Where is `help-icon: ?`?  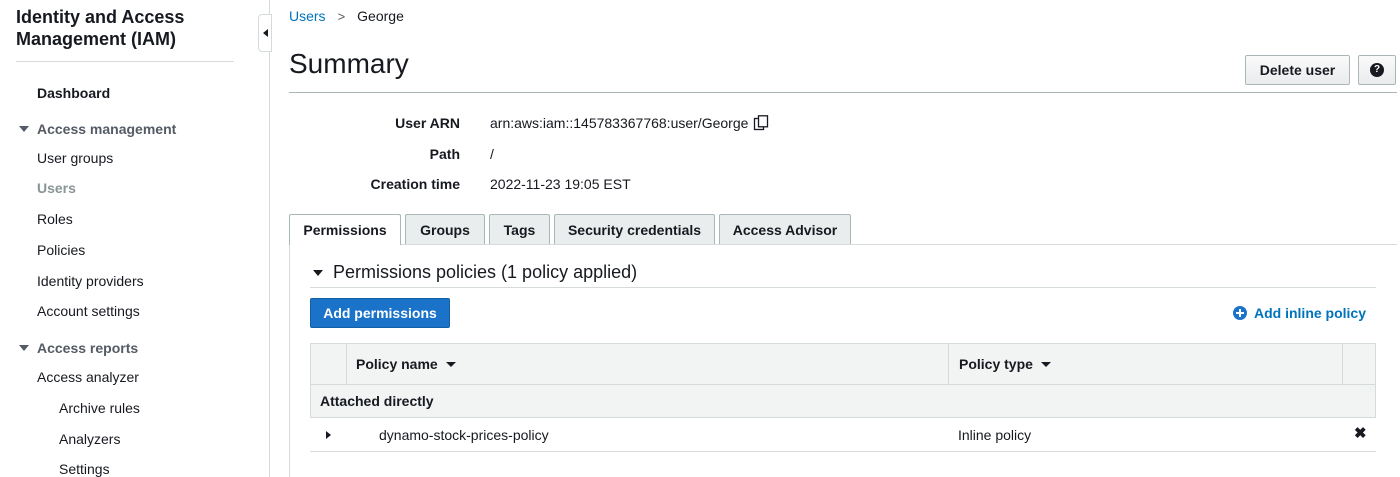
help-icon: ? is located at coordinates (1377, 70).